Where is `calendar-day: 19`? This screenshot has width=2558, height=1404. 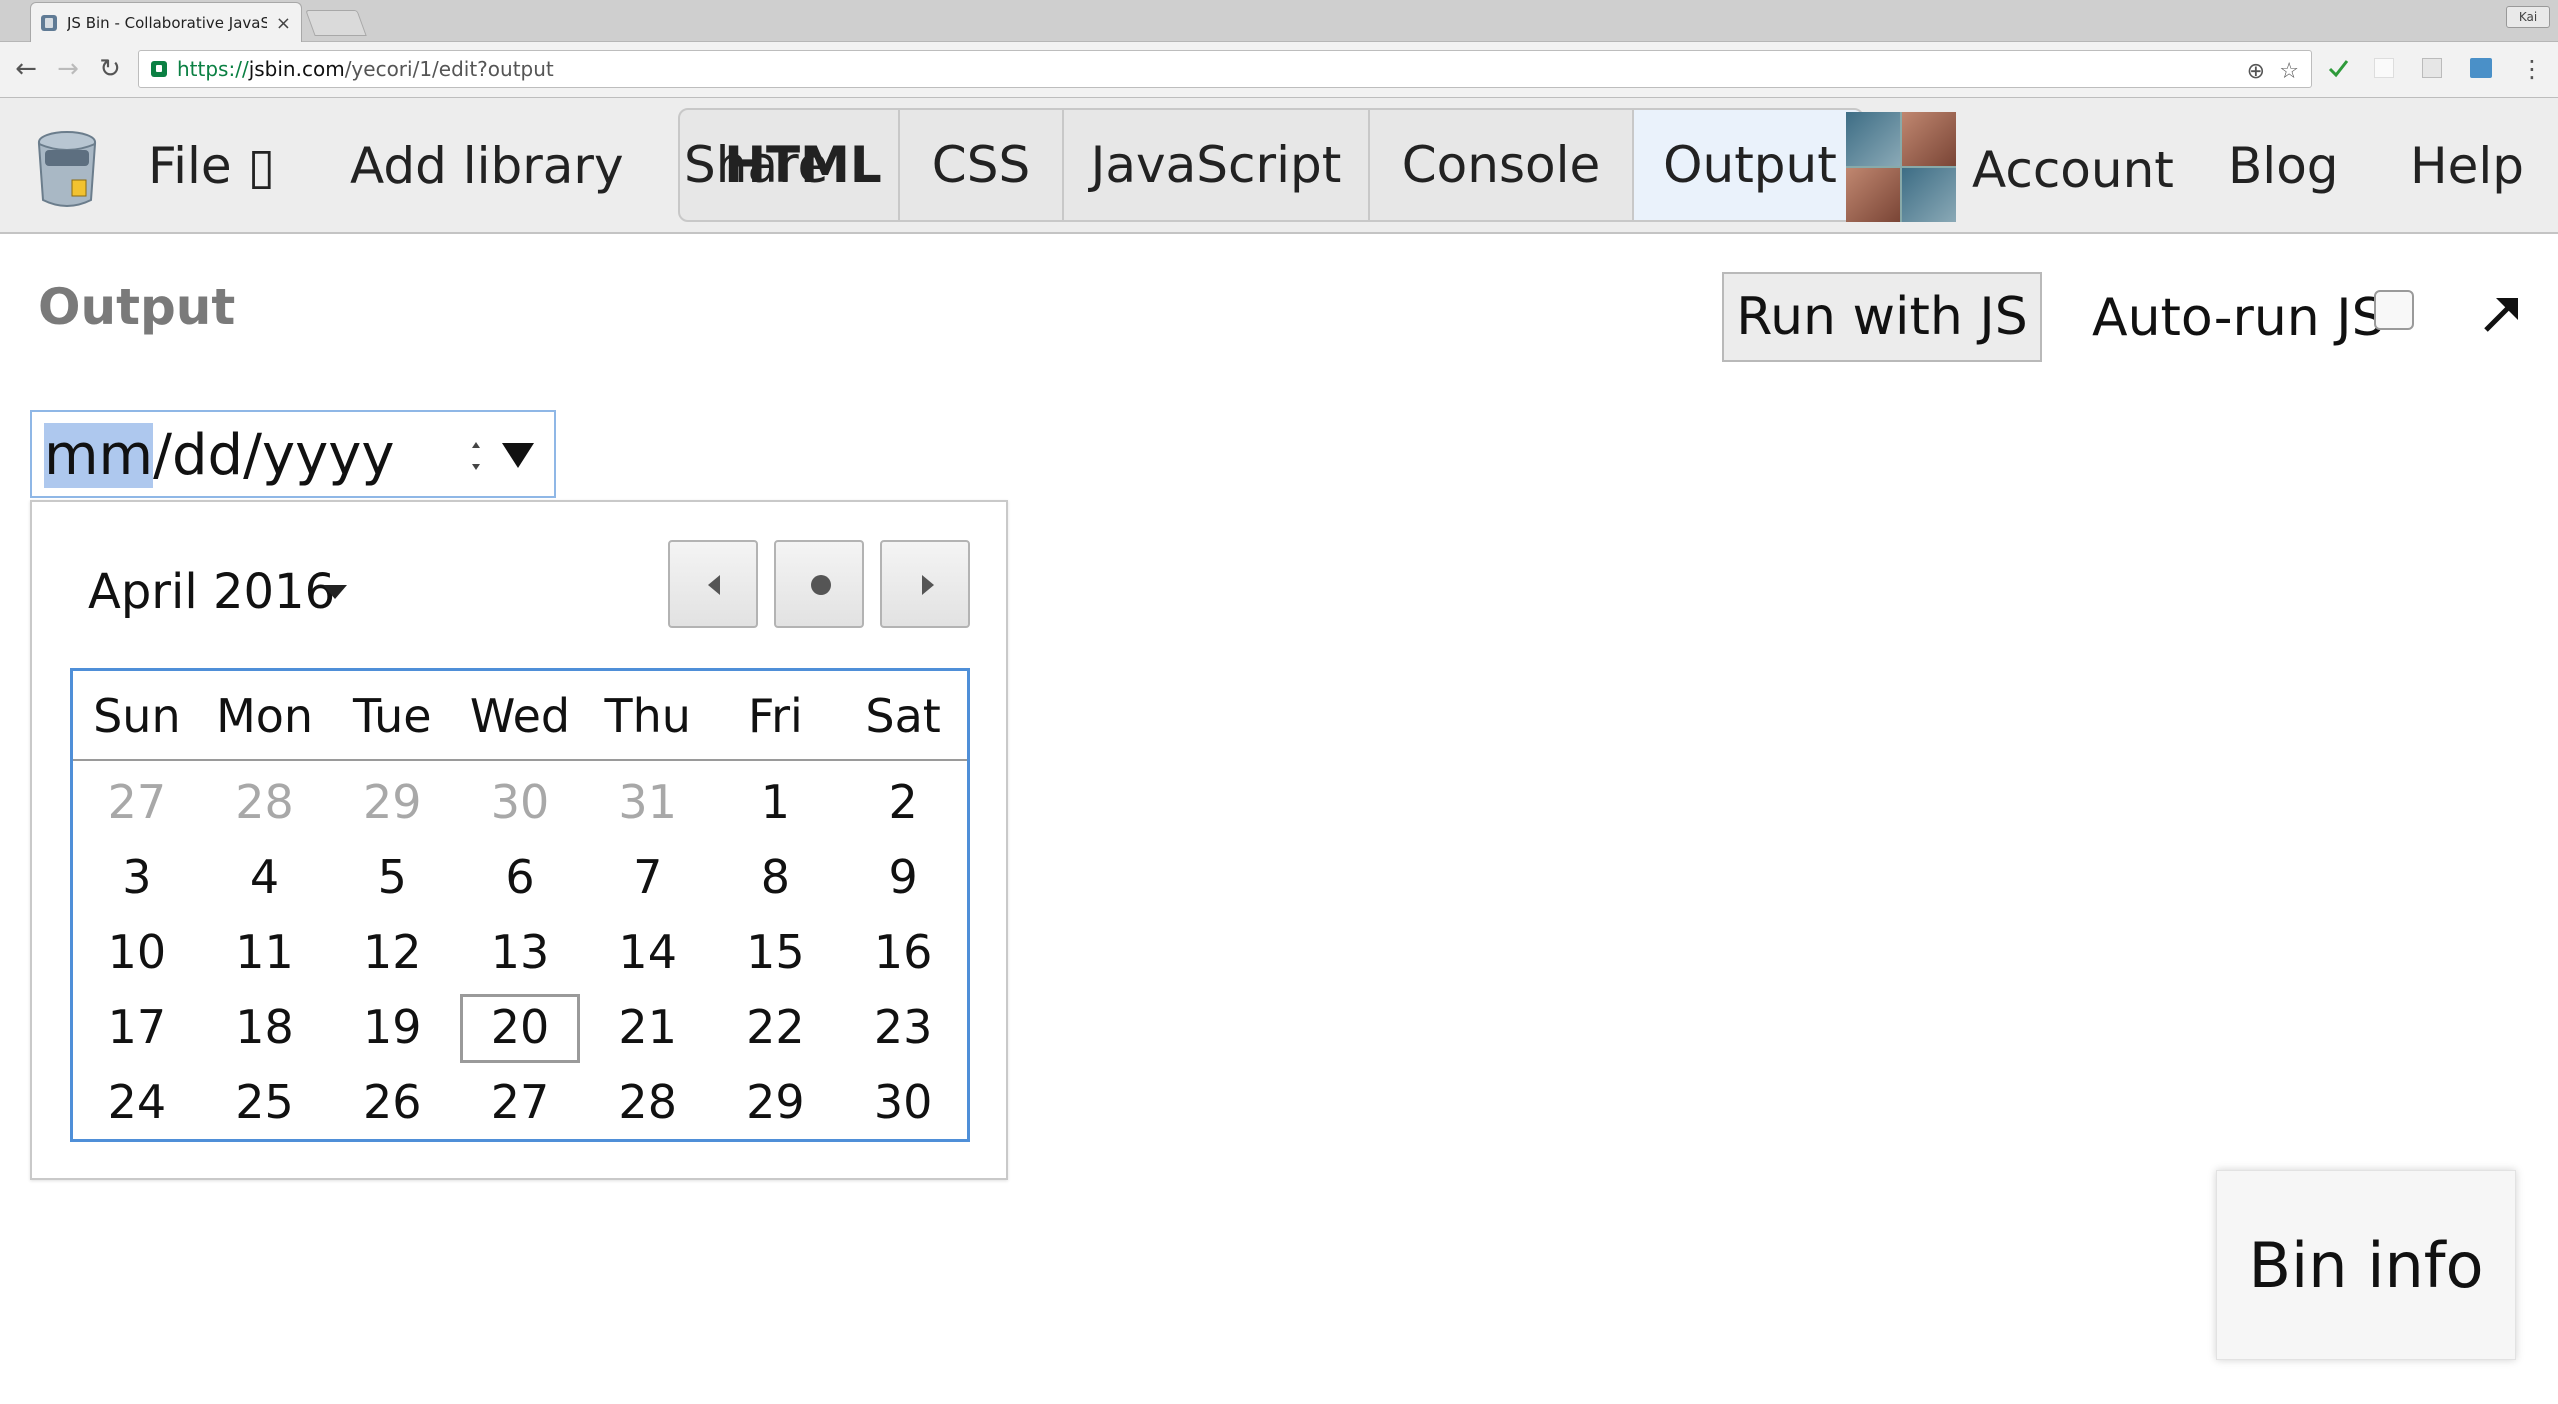
calendar-day: 19 is located at coordinates (392, 1027).